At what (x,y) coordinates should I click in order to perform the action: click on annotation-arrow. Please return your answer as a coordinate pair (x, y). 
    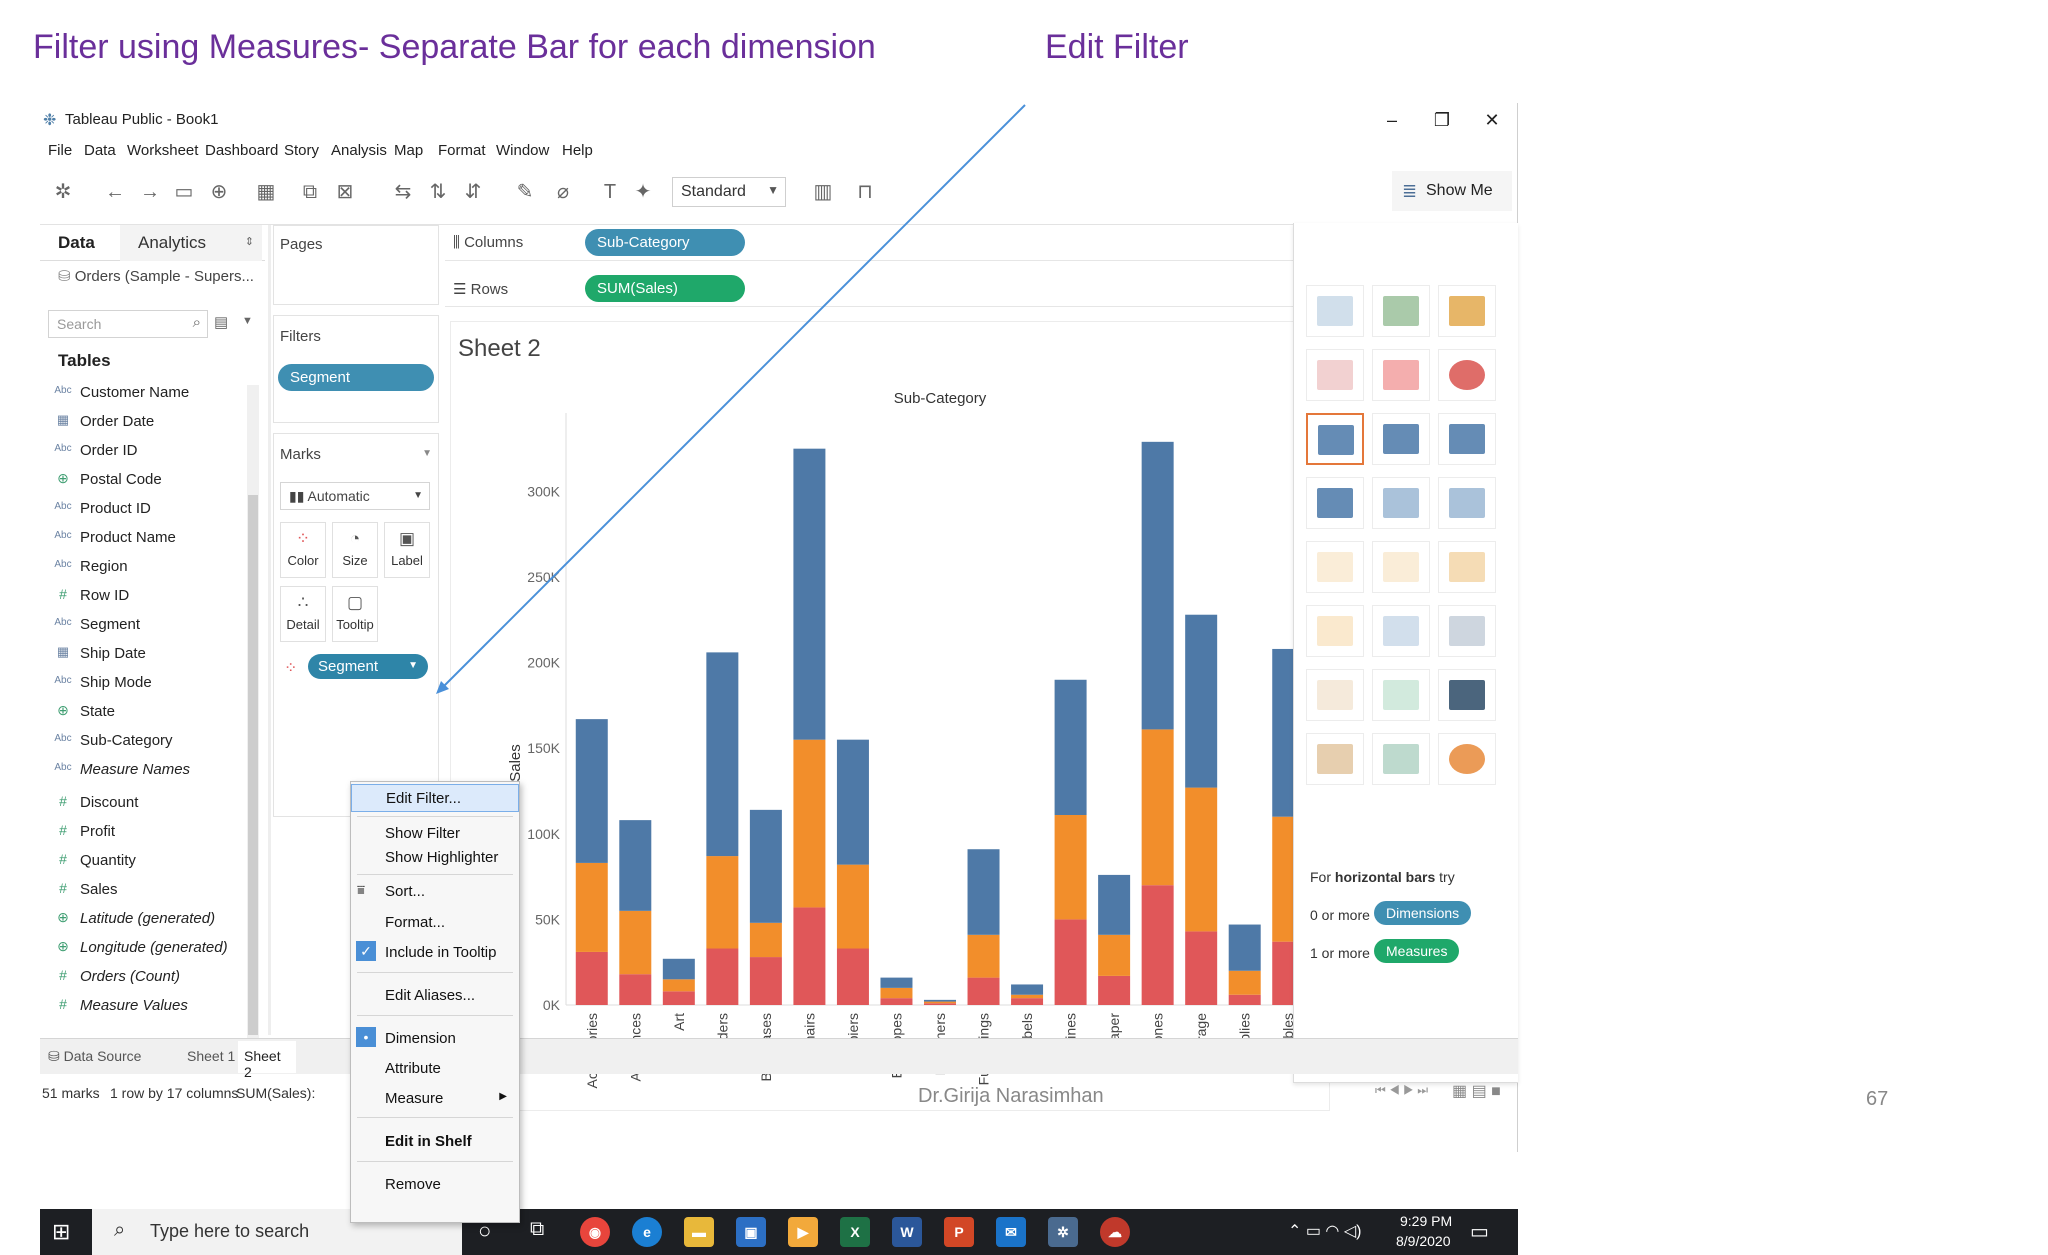
    Looking at the image, I should click on (731, 399).